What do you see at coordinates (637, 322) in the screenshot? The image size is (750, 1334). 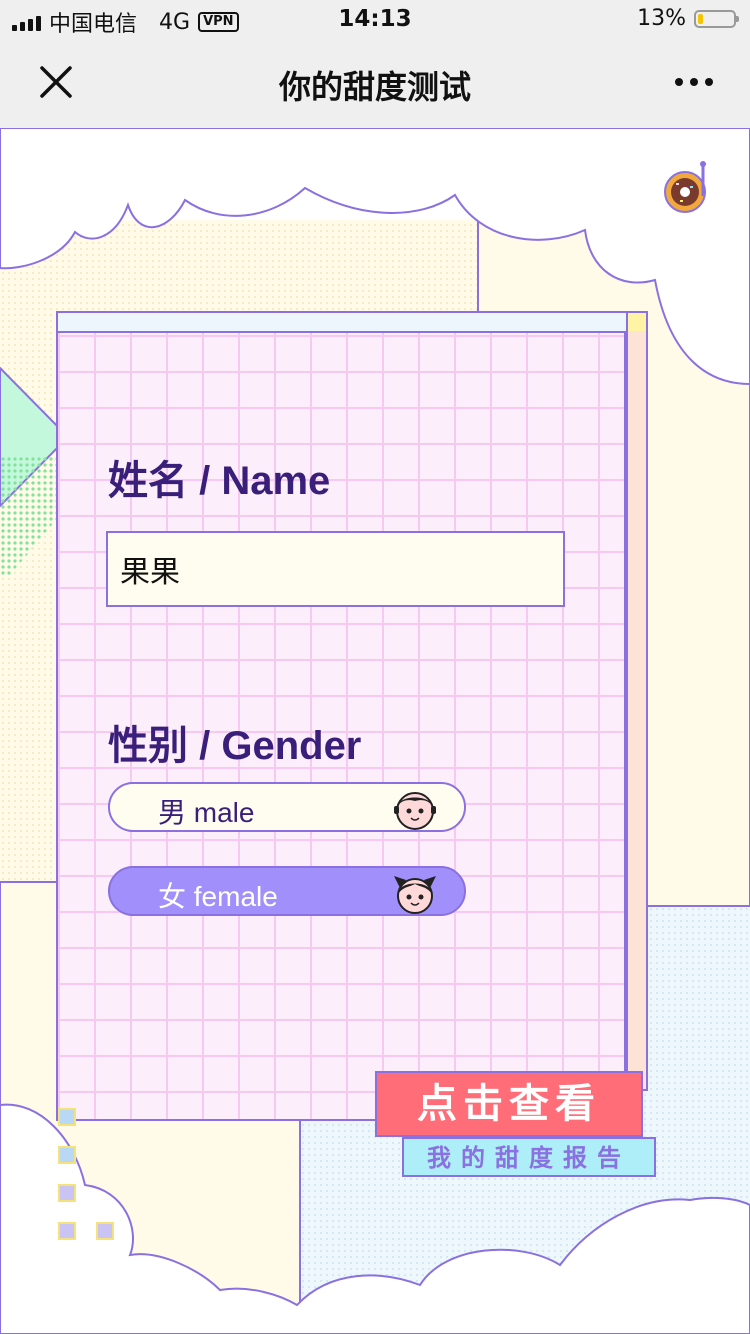 I see `card-corner` at bounding box center [637, 322].